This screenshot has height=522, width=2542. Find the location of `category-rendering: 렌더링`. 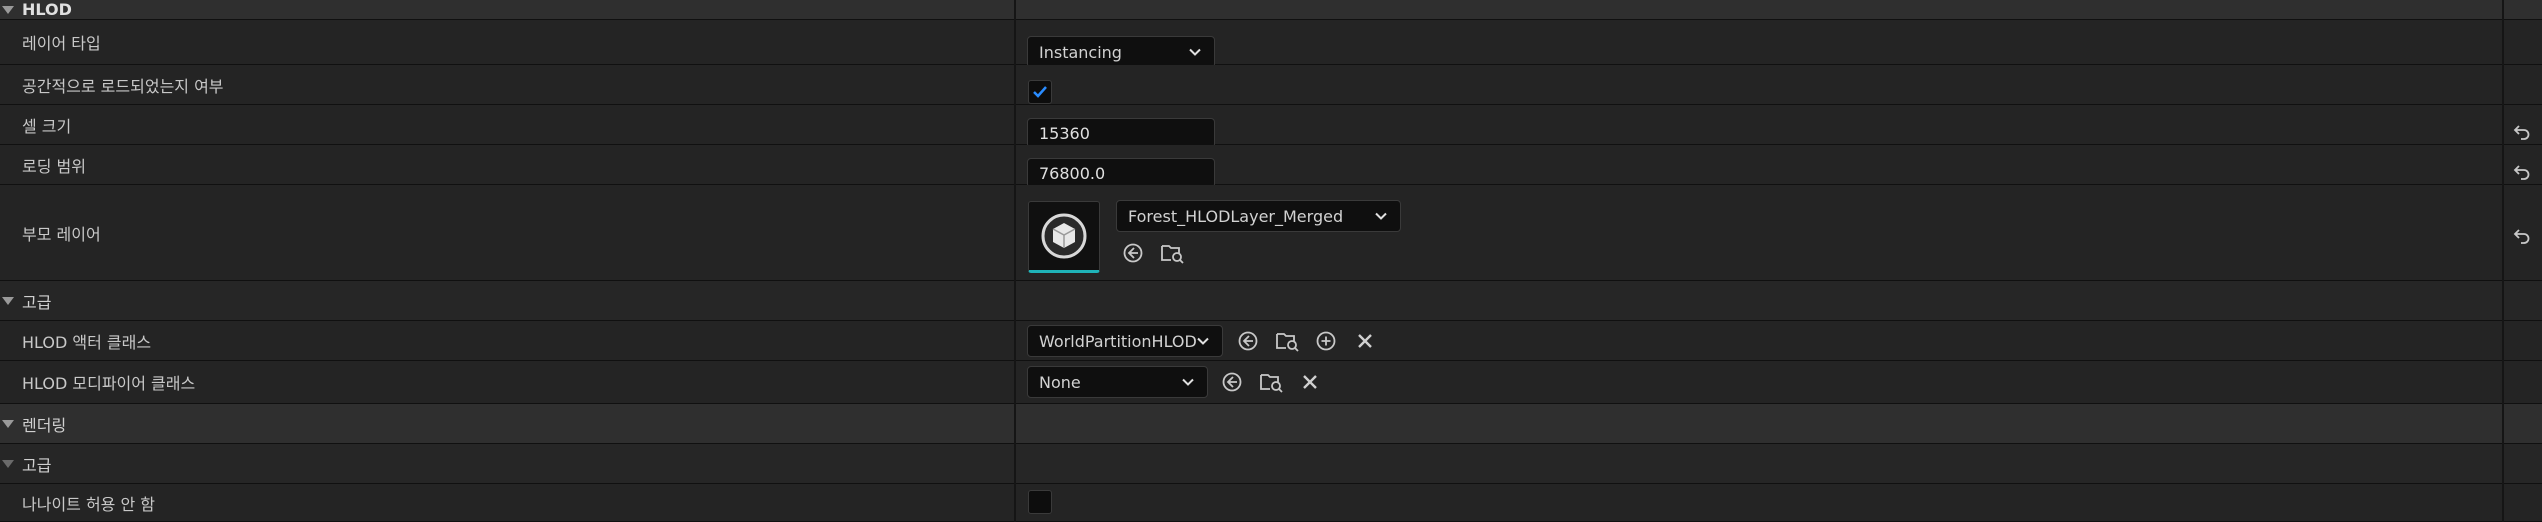

category-rendering: 렌더링 is located at coordinates (1271, 424).